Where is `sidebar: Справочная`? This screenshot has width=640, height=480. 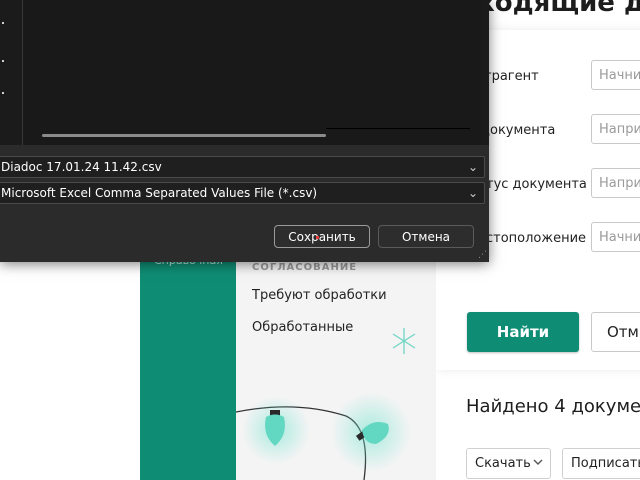
sidebar: Справочная is located at coordinates (188, 365).